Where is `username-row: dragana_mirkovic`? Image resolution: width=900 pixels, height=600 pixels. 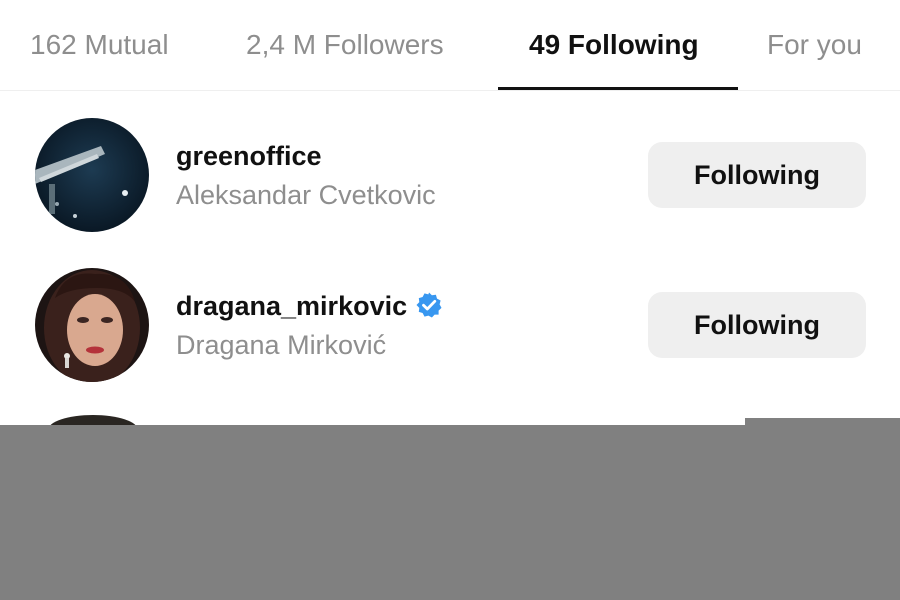 username-row: dragana_mirkovic is located at coordinates (309, 308).